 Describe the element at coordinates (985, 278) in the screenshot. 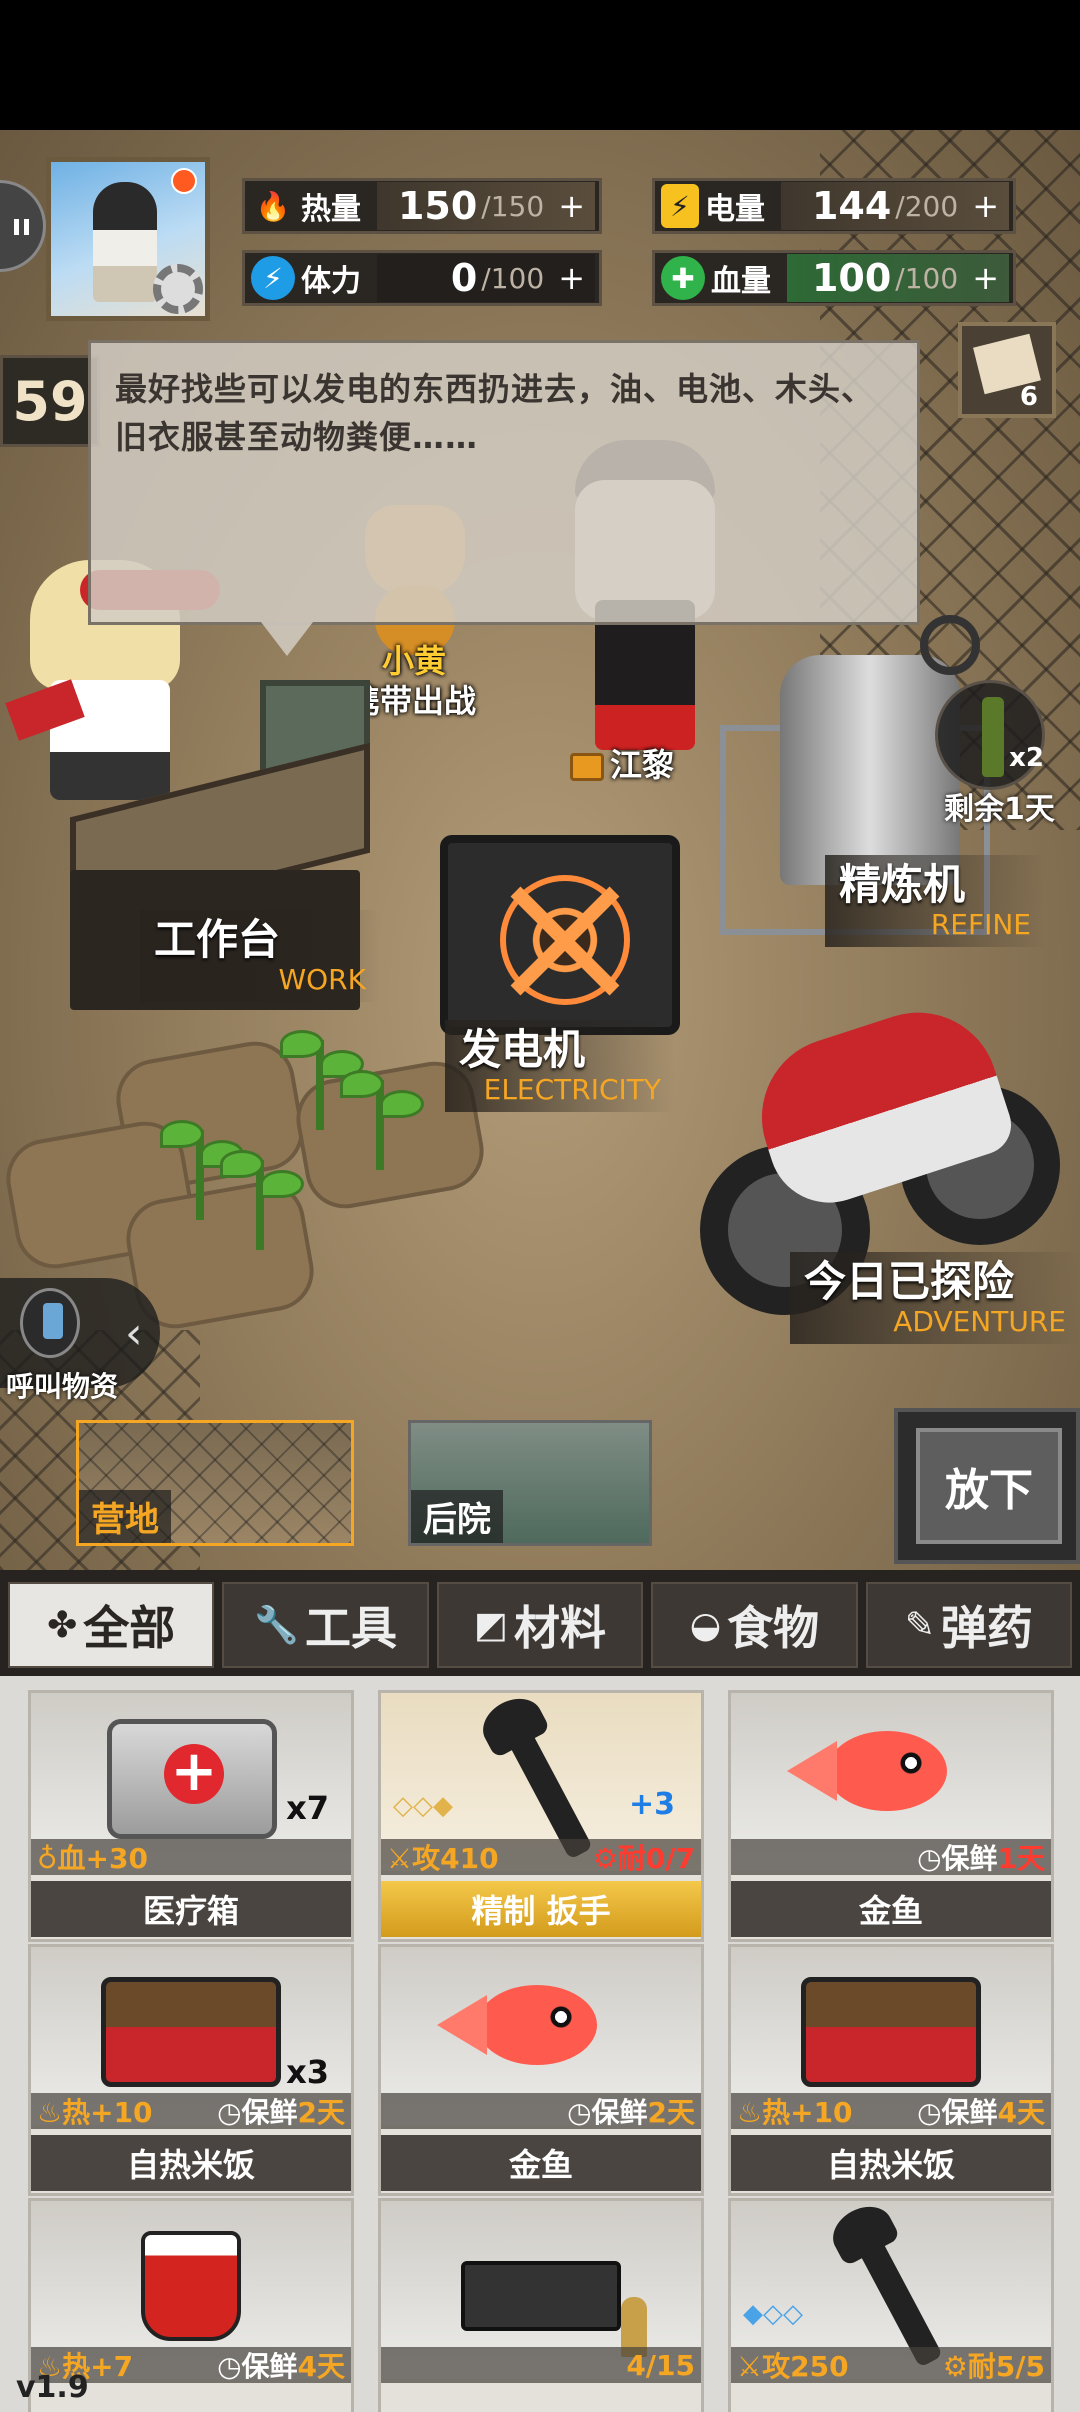

I see `health-plus-button: +` at that location.